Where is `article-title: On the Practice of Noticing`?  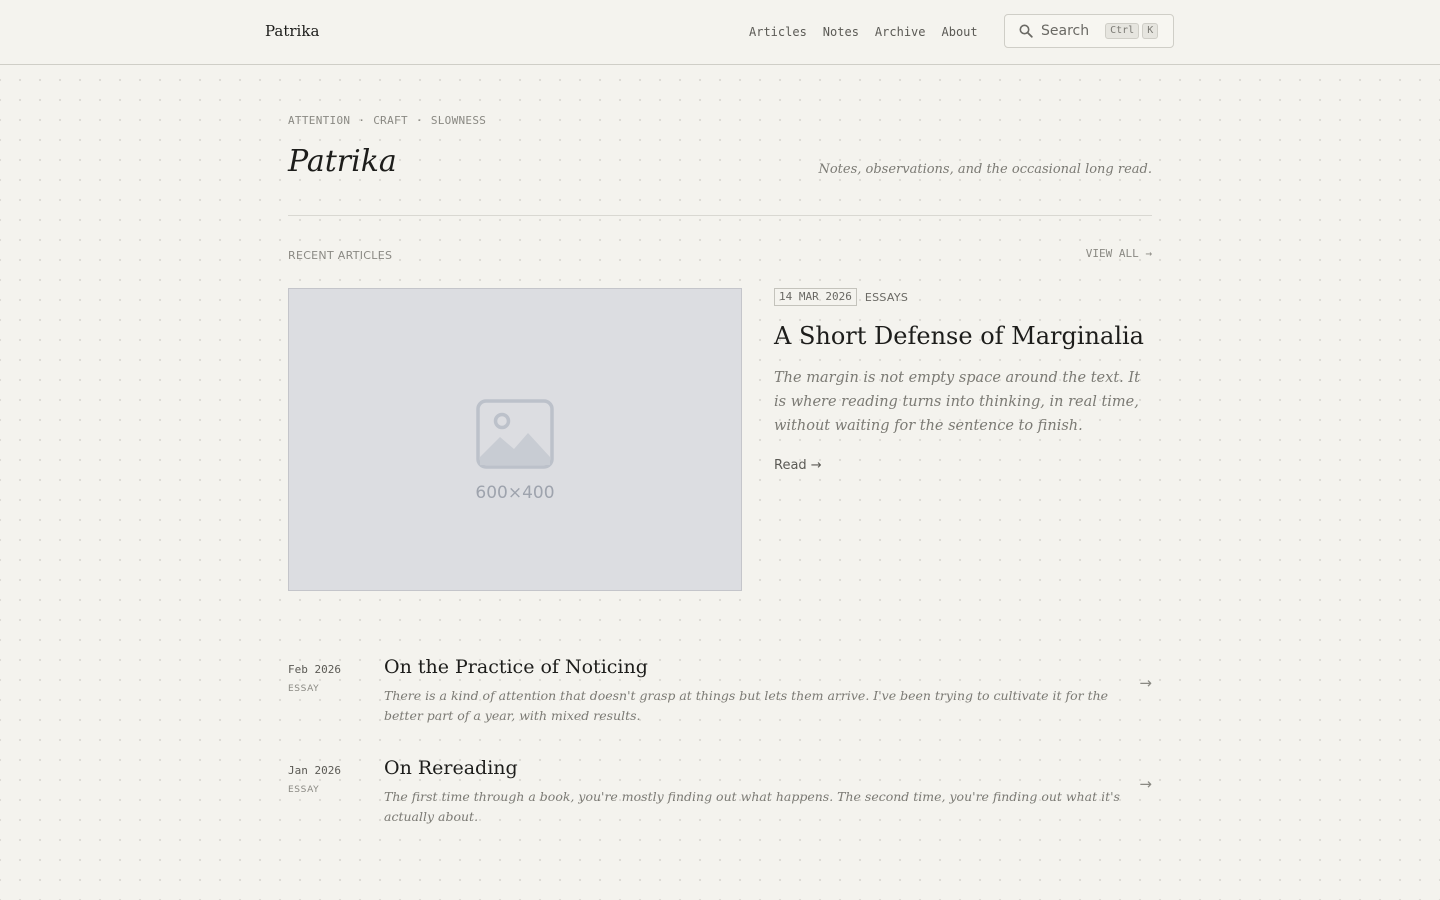
article-title: On the Practice of Noticing is located at coordinates (516, 667).